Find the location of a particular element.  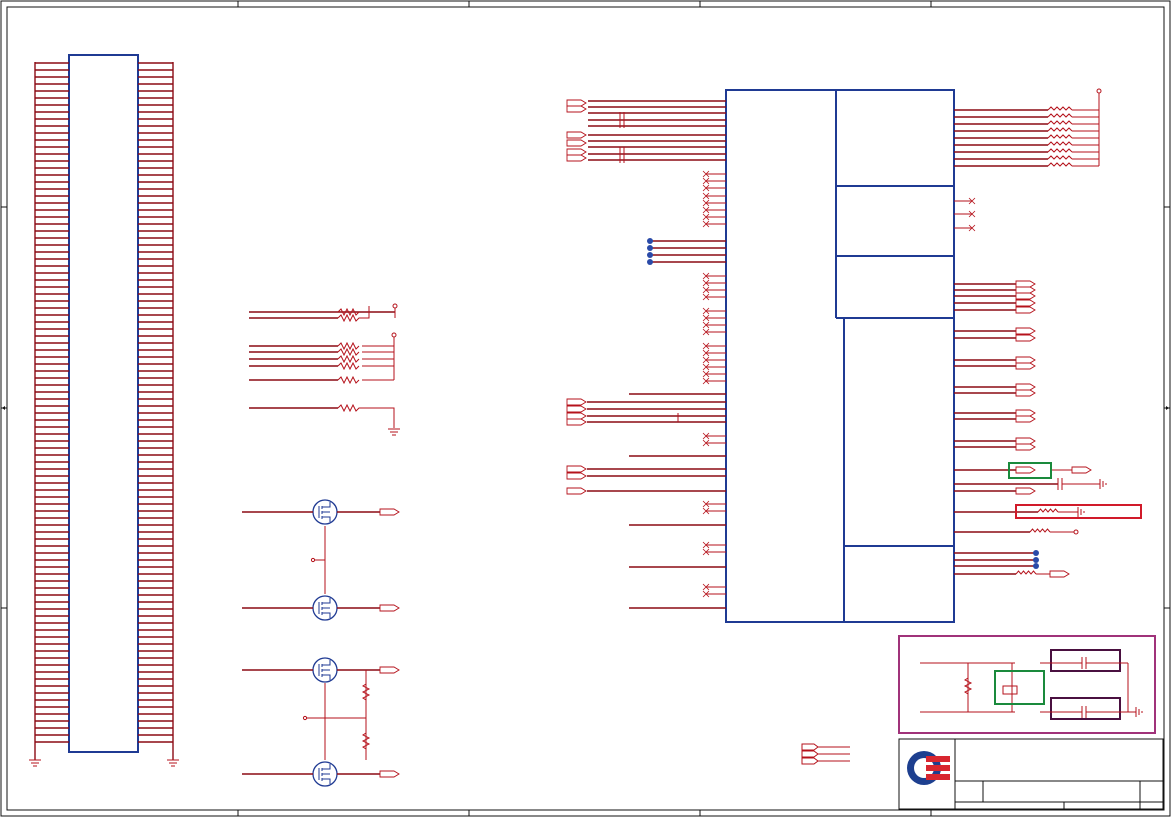

connector-body is located at coordinates (103, 403).